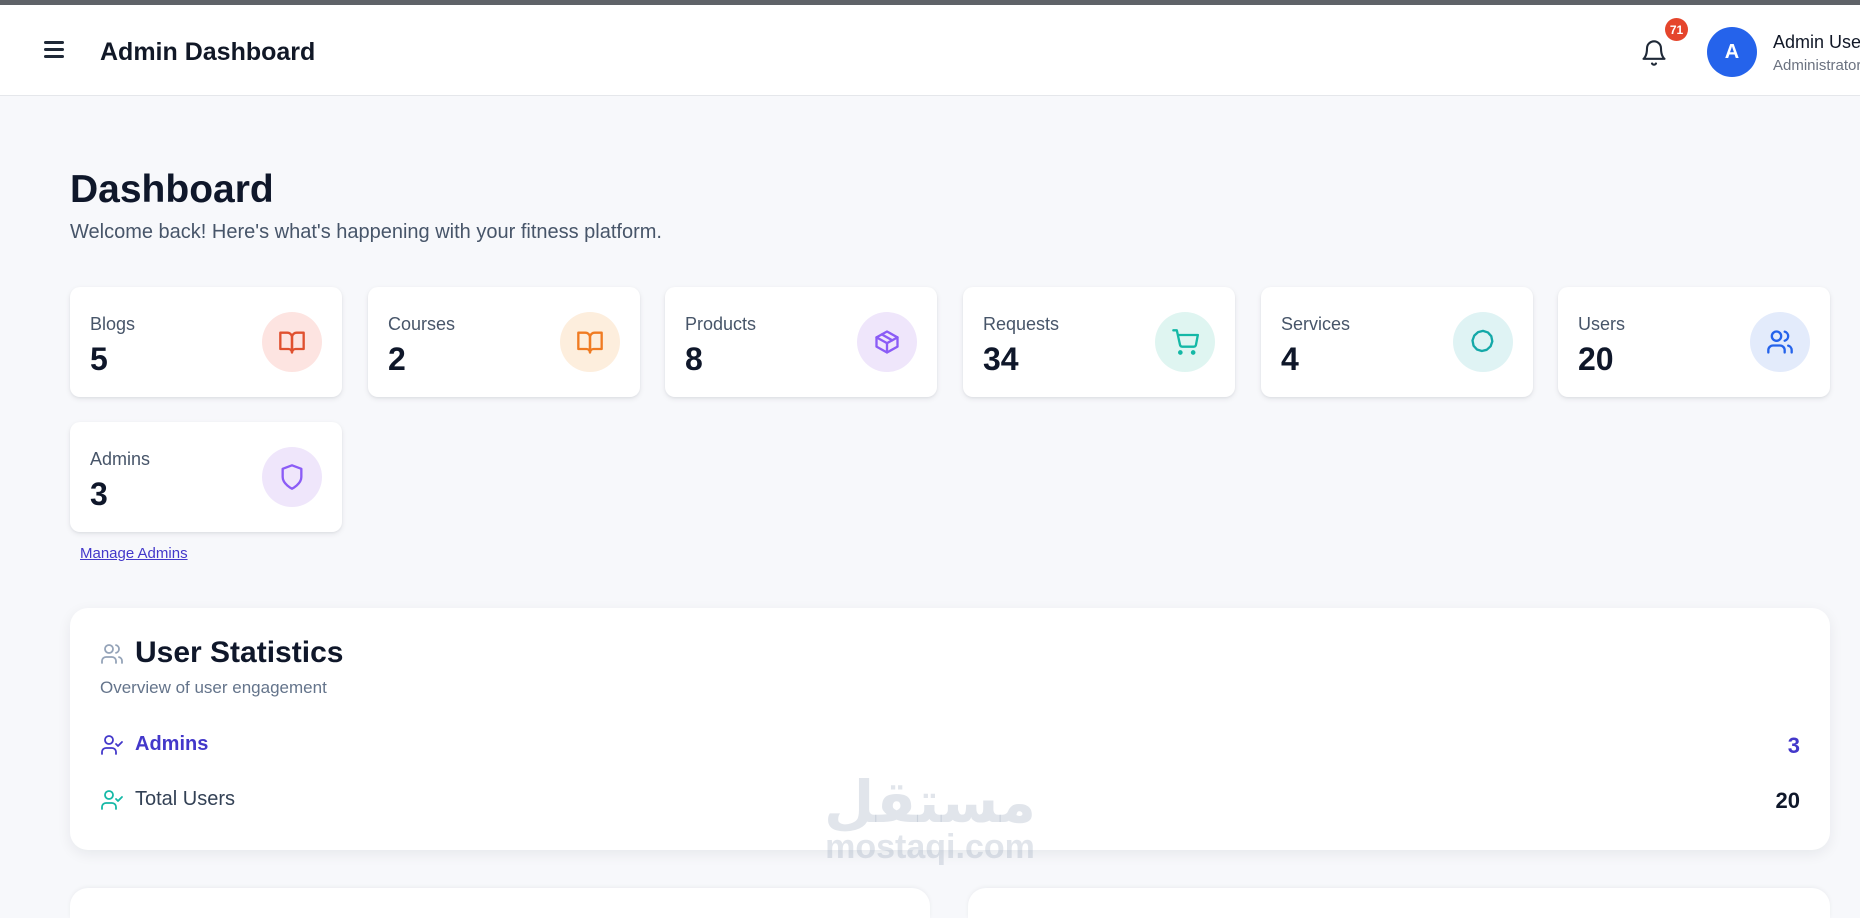  What do you see at coordinates (1654, 53) in the screenshot?
I see `bell-icon` at bounding box center [1654, 53].